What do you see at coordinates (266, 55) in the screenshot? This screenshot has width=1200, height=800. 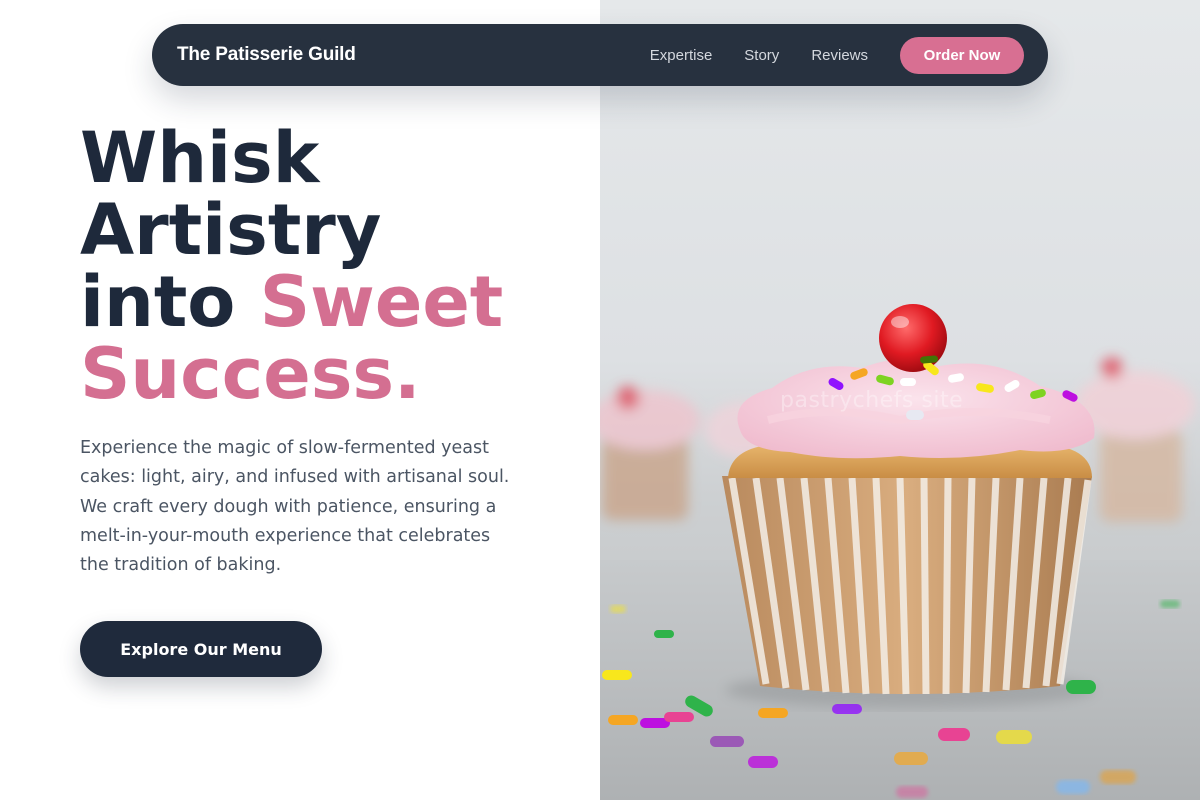 I see `brand-name: The Patisserie Guild` at bounding box center [266, 55].